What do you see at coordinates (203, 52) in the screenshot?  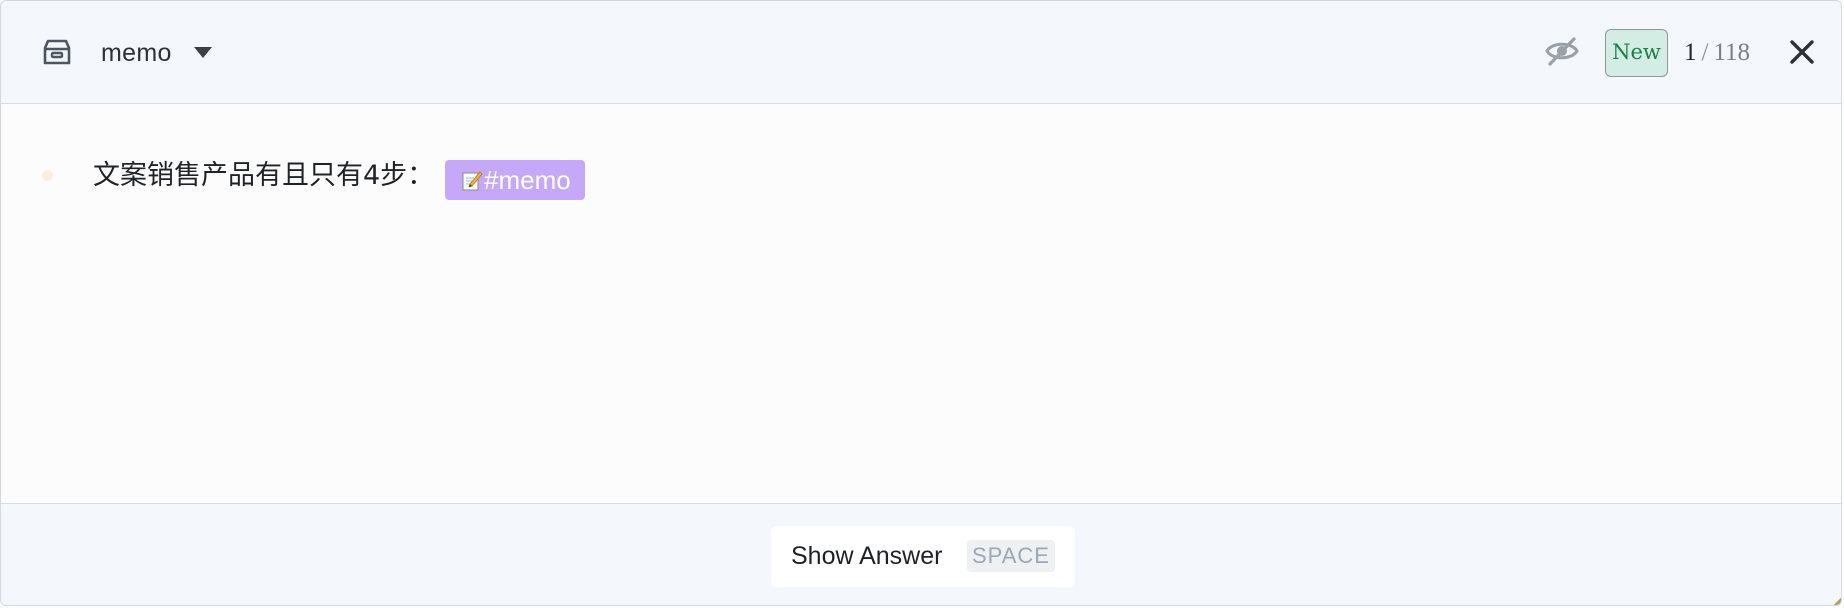 I see `caret-down-icon` at bounding box center [203, 52].